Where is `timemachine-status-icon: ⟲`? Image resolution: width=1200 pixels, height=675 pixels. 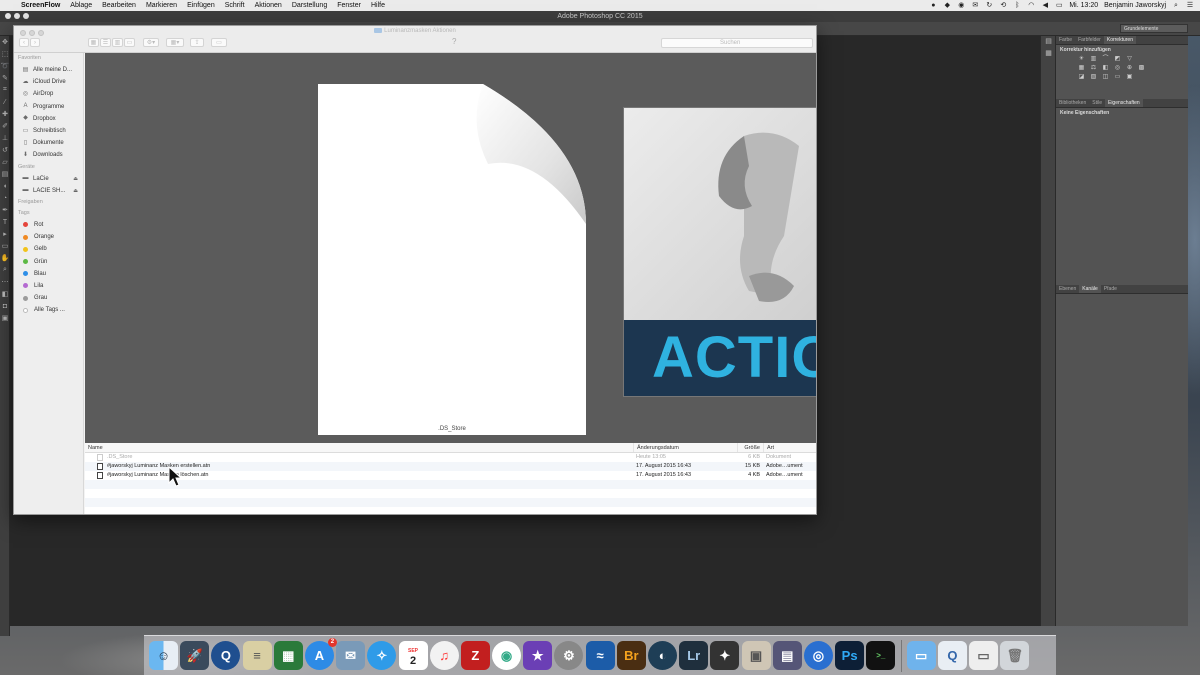 timemachine-status-icon: ⟲ is located at coordinates (1003, 5).